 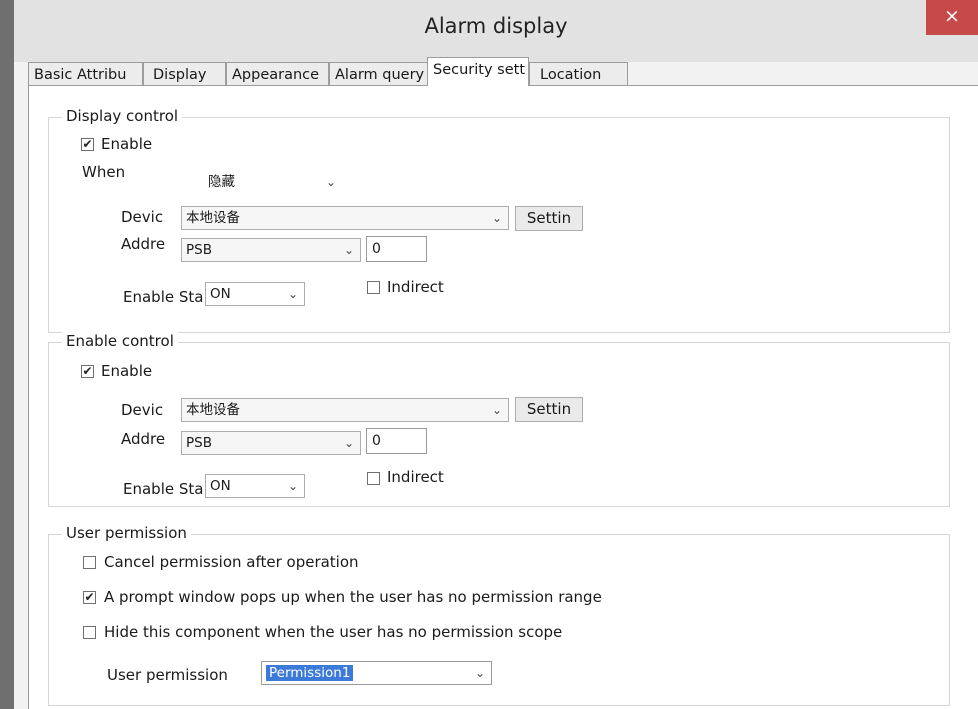 What do you see at coordinates (7, 354) in the screenshot?
I see `window-left-border` at bounding box center [7, 354].